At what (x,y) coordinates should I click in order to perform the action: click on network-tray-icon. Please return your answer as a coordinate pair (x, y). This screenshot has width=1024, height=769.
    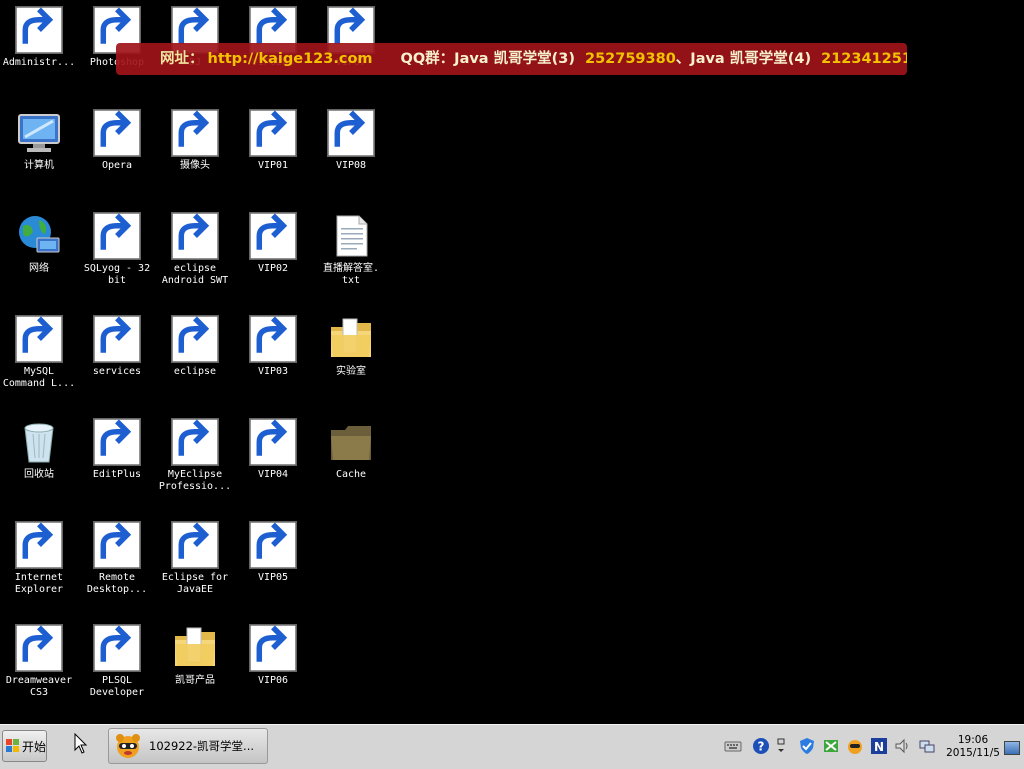
    Looking at the image, I should click on (927, 746).